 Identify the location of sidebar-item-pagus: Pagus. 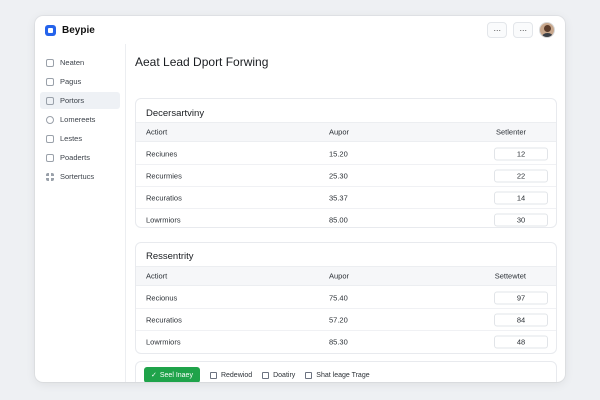
(80, 81).